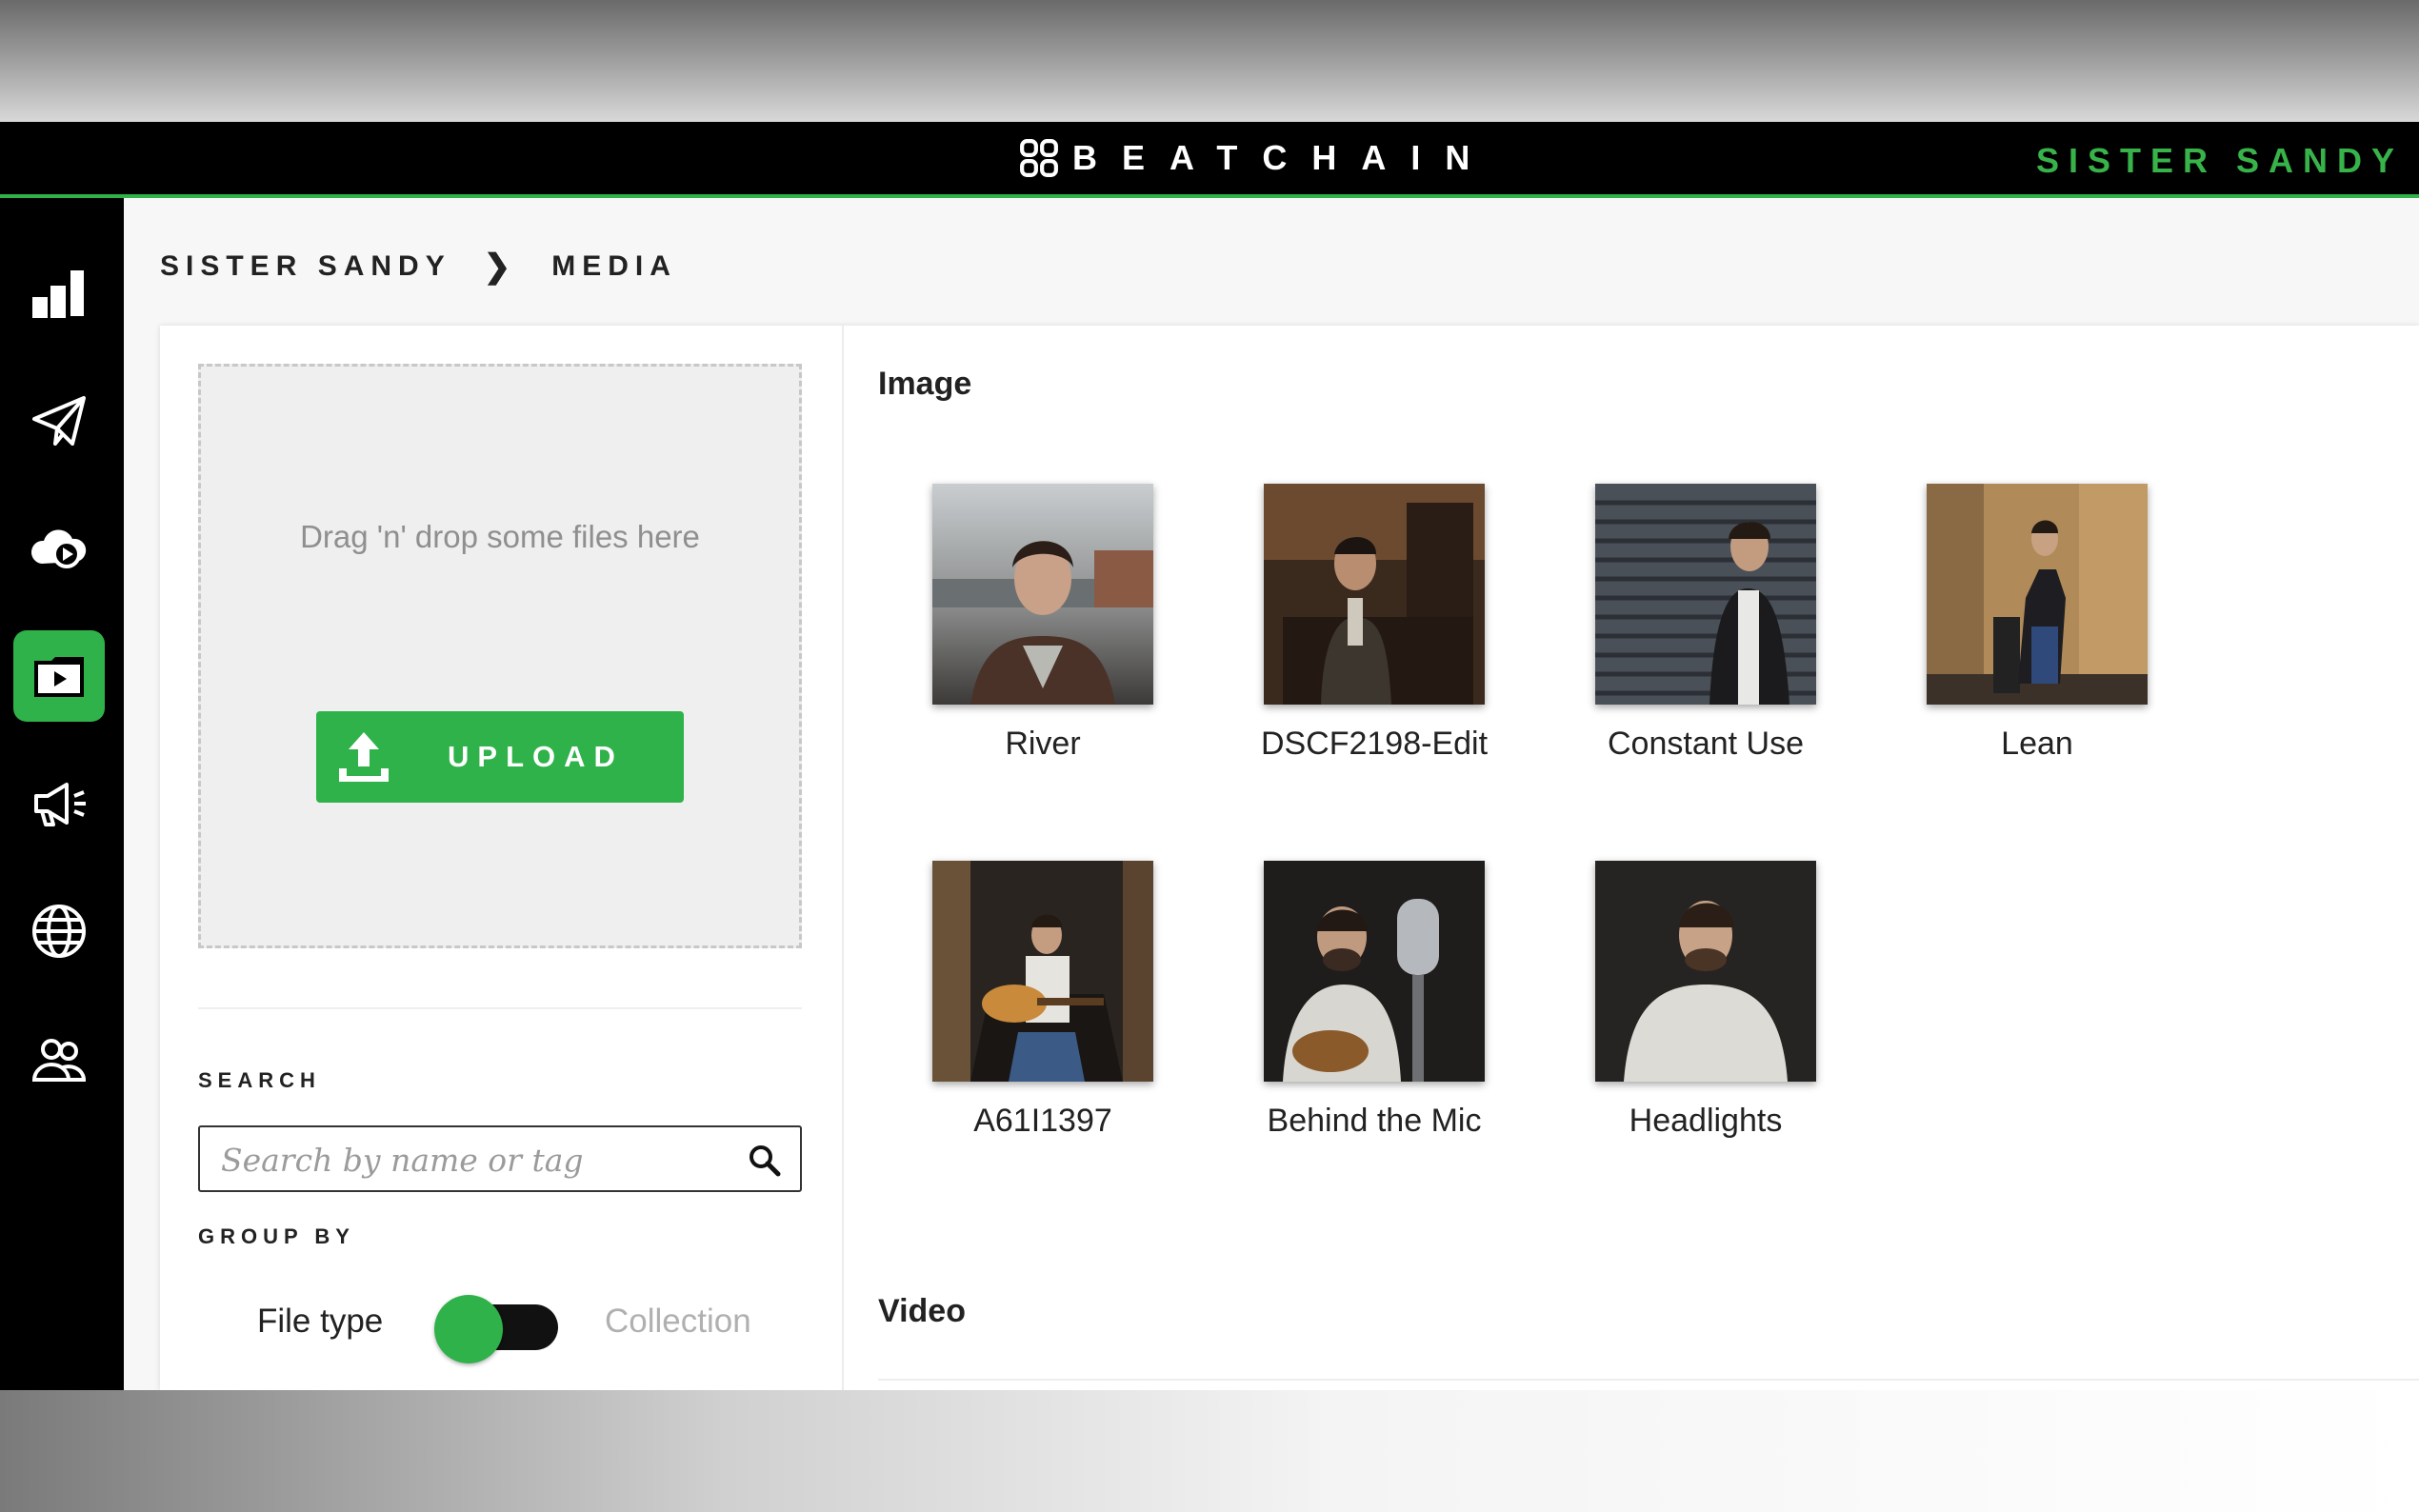 The image size is (2419, 1512). Describe the element at coordinates (614, 266) in the screenshot. I see `breadcrumb-current: MEDIA` at that location.